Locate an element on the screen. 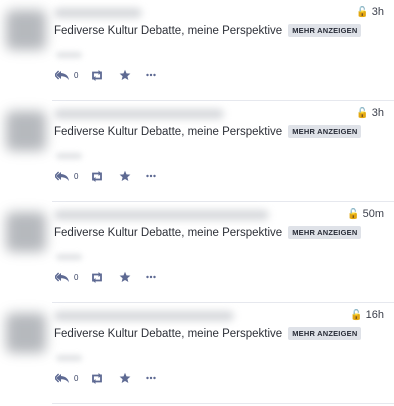  relative-time: 50m is located at coordinates (373, 214).